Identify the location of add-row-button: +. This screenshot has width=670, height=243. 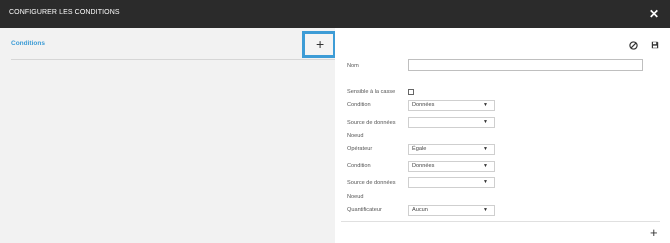
(654, 232).